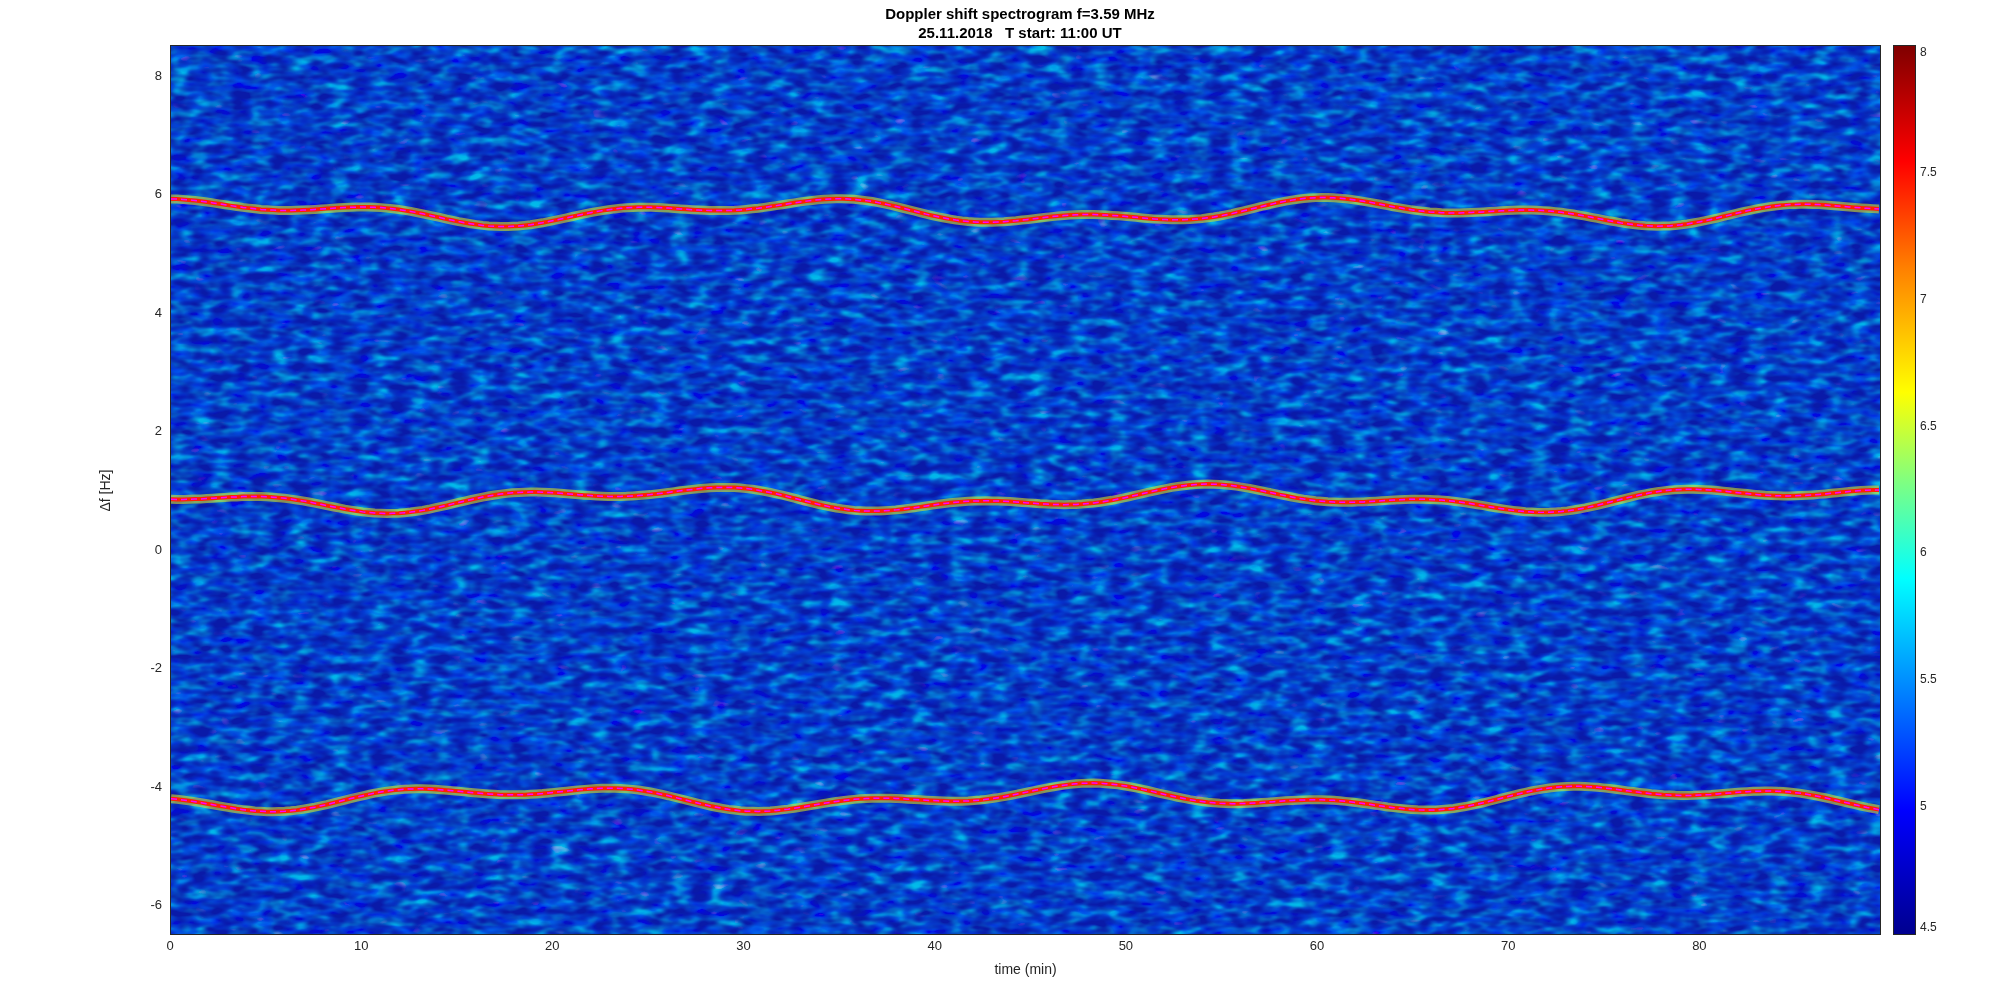  What do you see at coordinates (104, 490) in the screenshot?
I see `y-axis-label: Δf [Hz]` at bounding box center [104, 490].